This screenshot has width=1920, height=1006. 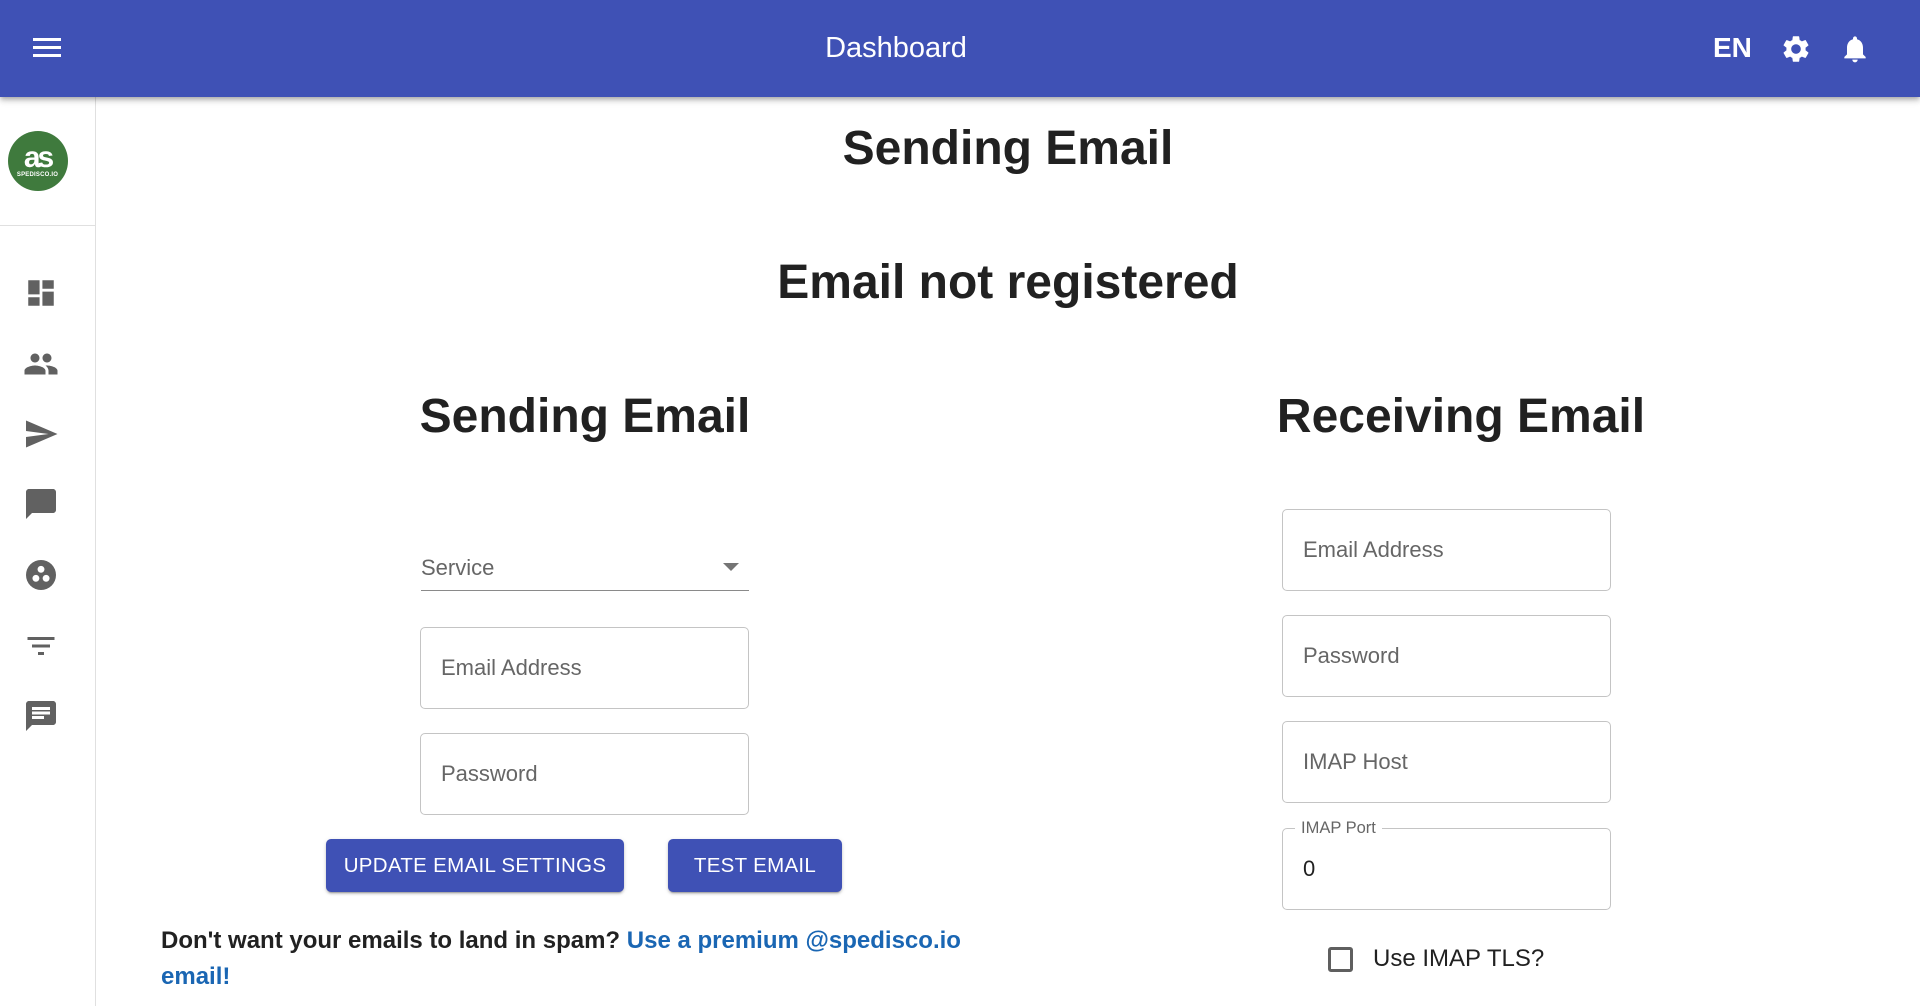 What do you see at coordinates (1373, 549) in the screenshot?
I see `receiving-email-address-placeholder: Email Address` at bounding box center [1373, 549].